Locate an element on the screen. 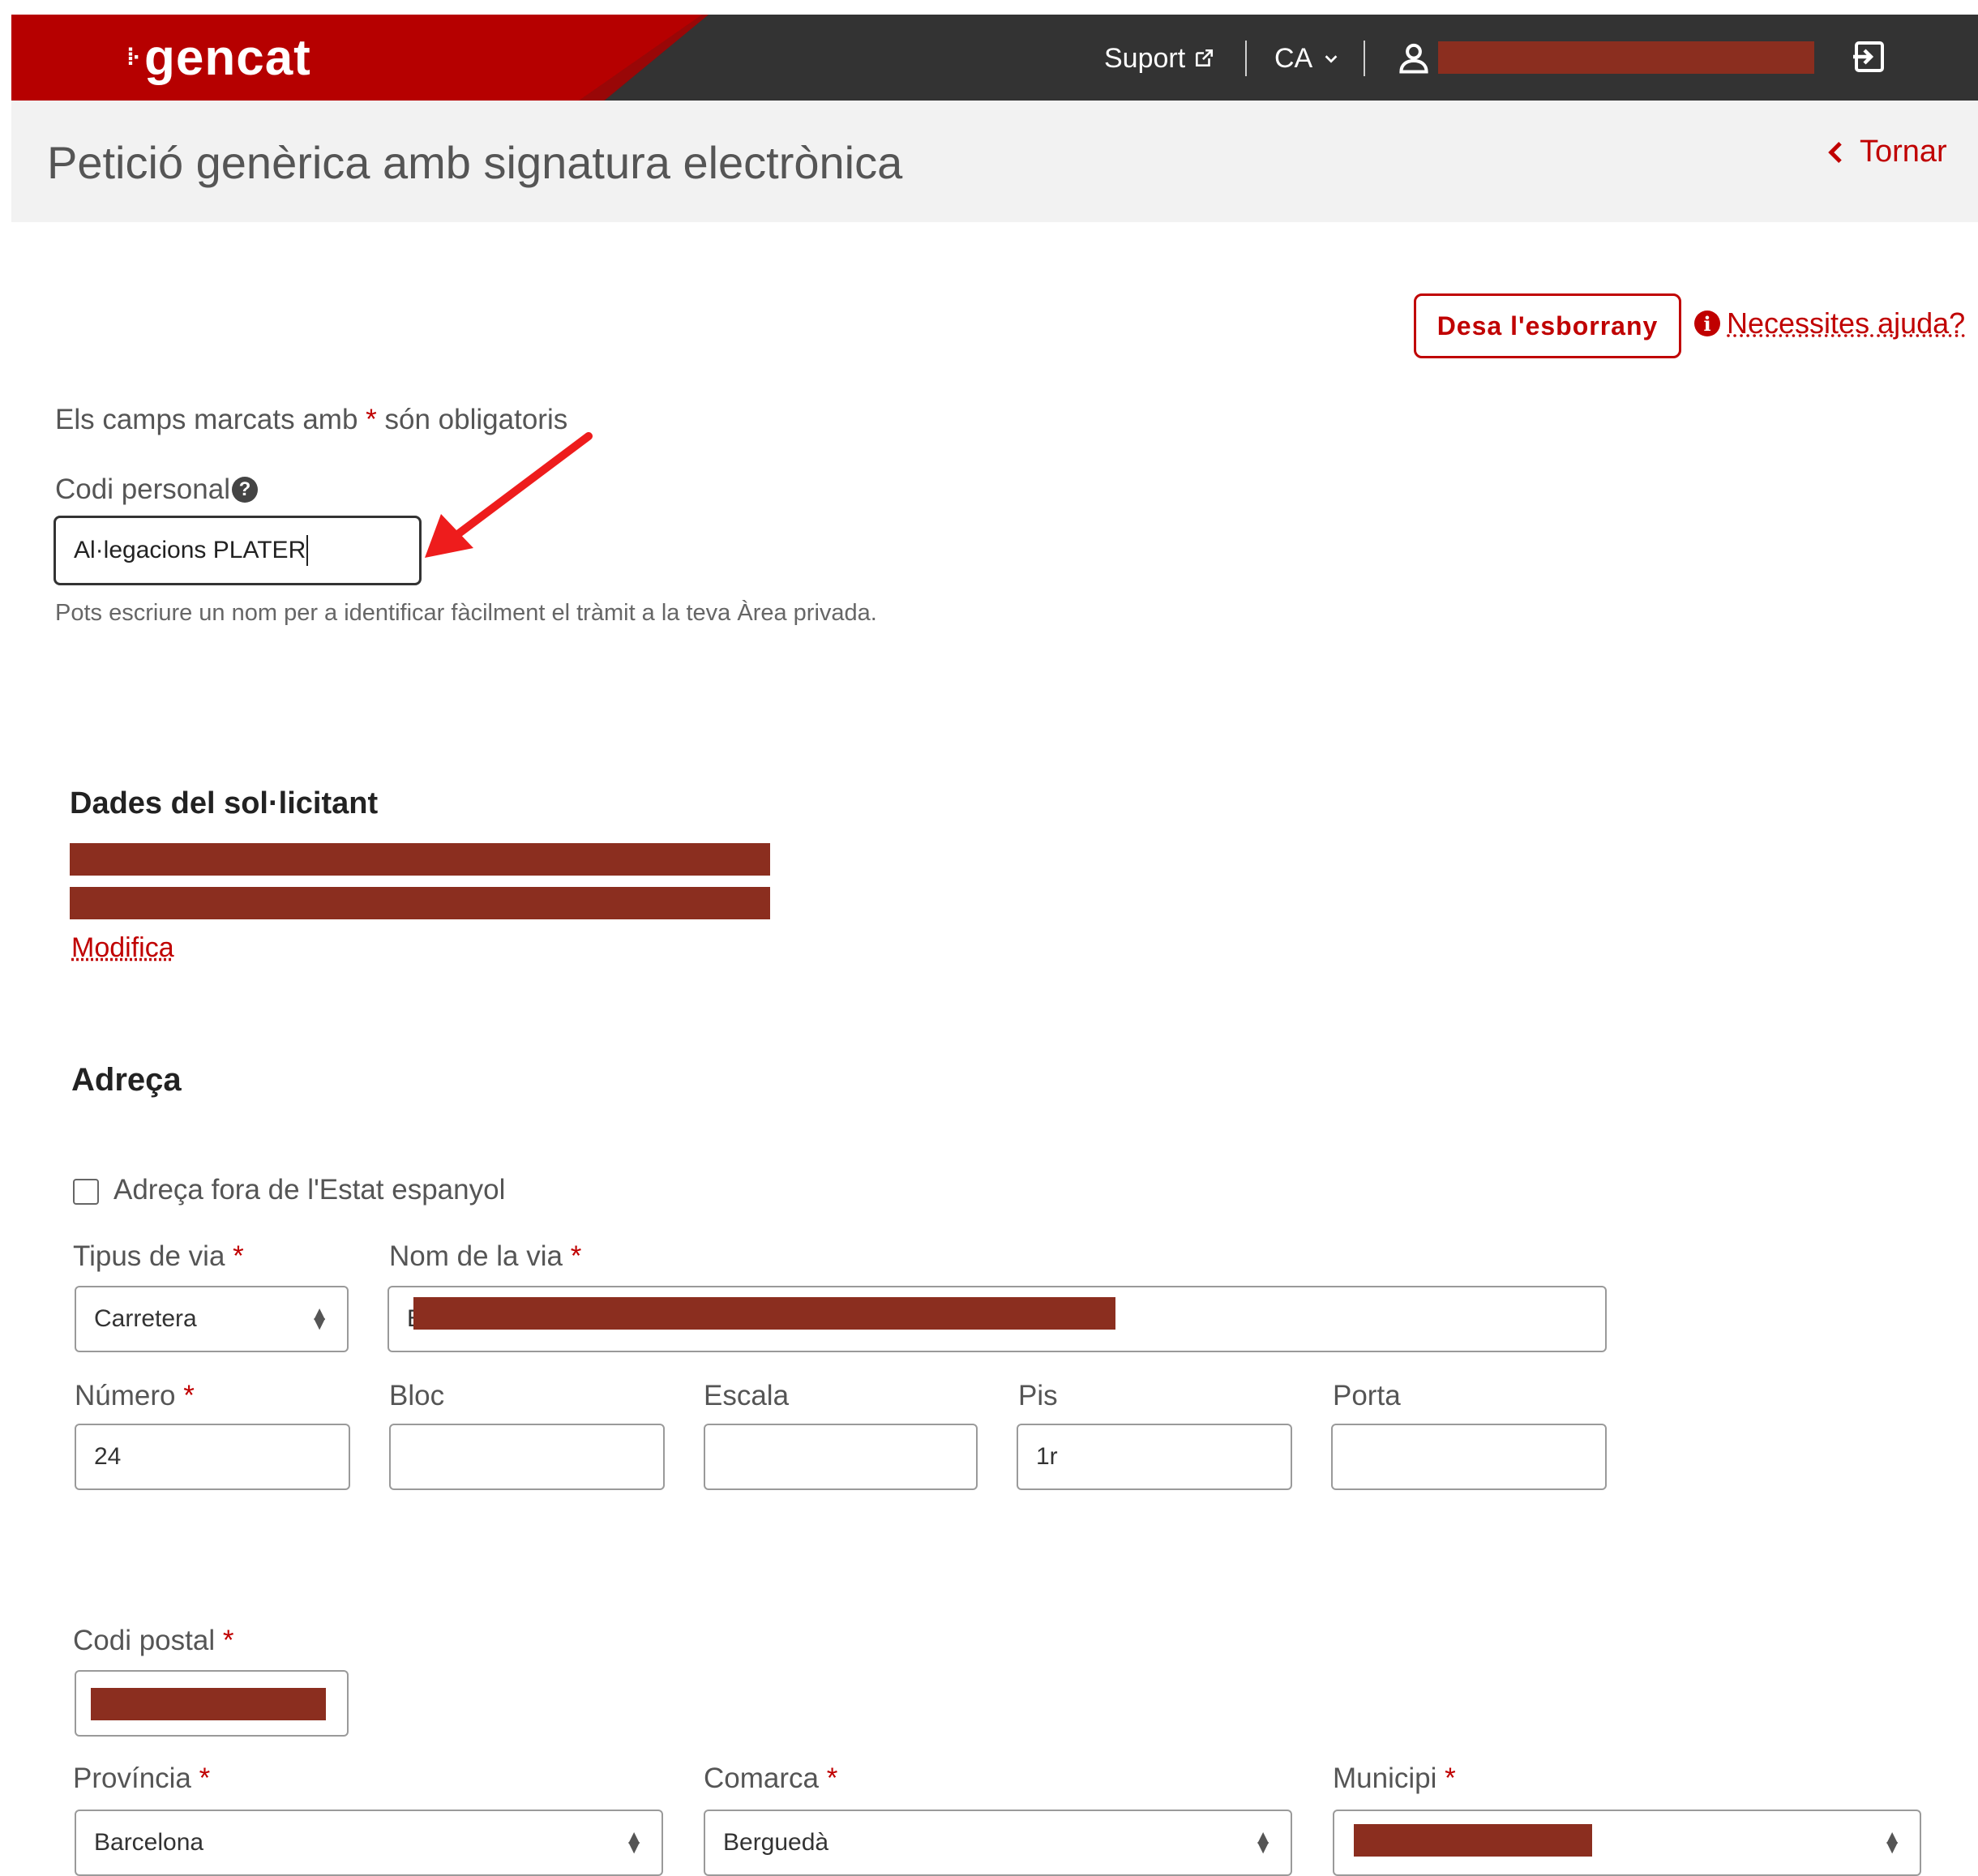 This screenshot has width=1978, height=1876. help-circle-icon: ? is located at coordinates (244, 490).